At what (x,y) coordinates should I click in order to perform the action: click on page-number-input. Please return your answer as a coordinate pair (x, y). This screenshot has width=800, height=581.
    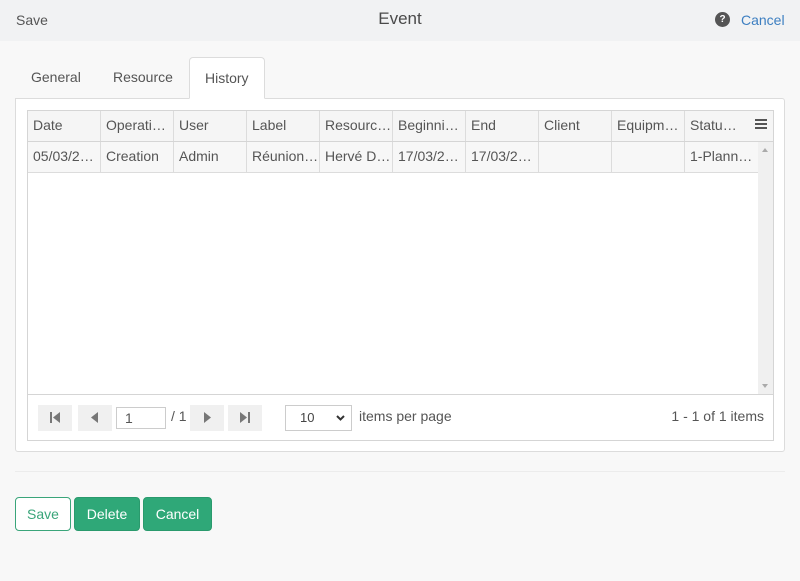
    Looking at the image, I should click on (141, 418).